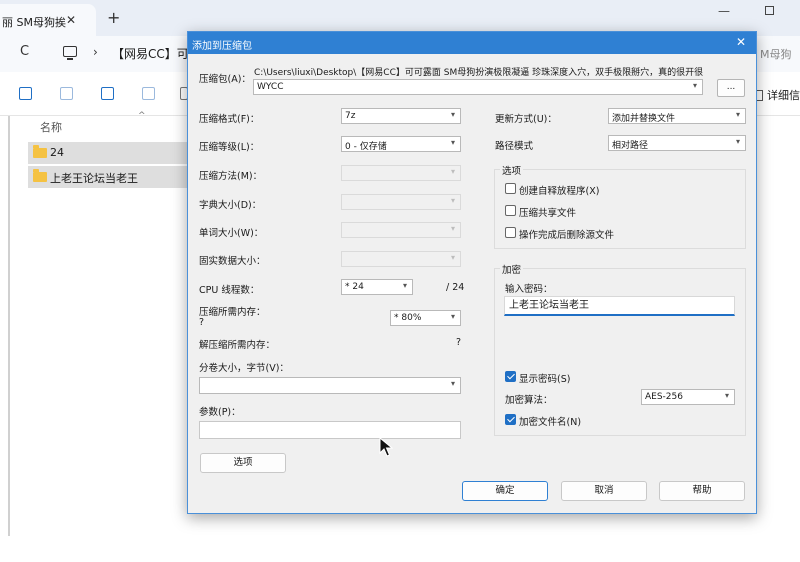  What do you see at coordinates (664, 397) in the screenshot?
I see `encryption-method-value: AES-256` at bounding box center [664, 397].